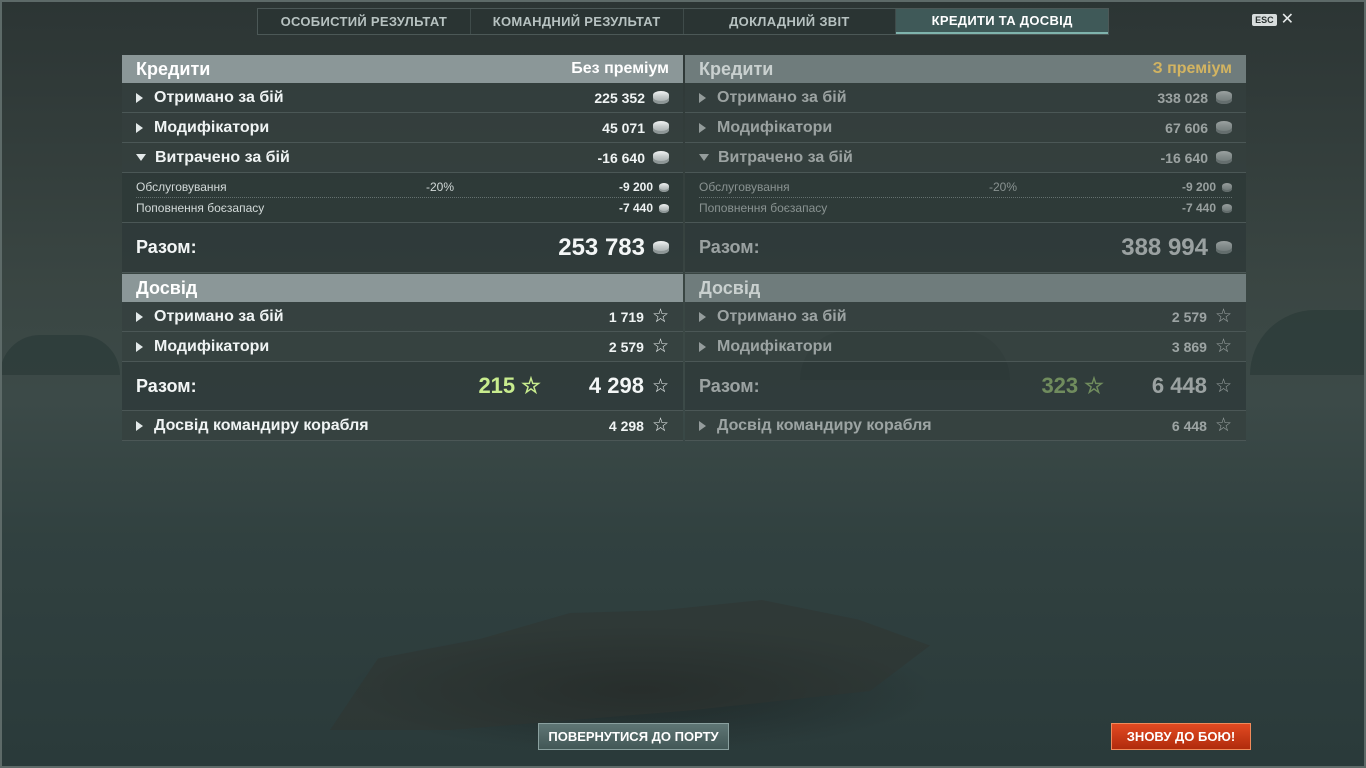  I want to click on row-label: Досвід командиру корабля, so click(824, 425).